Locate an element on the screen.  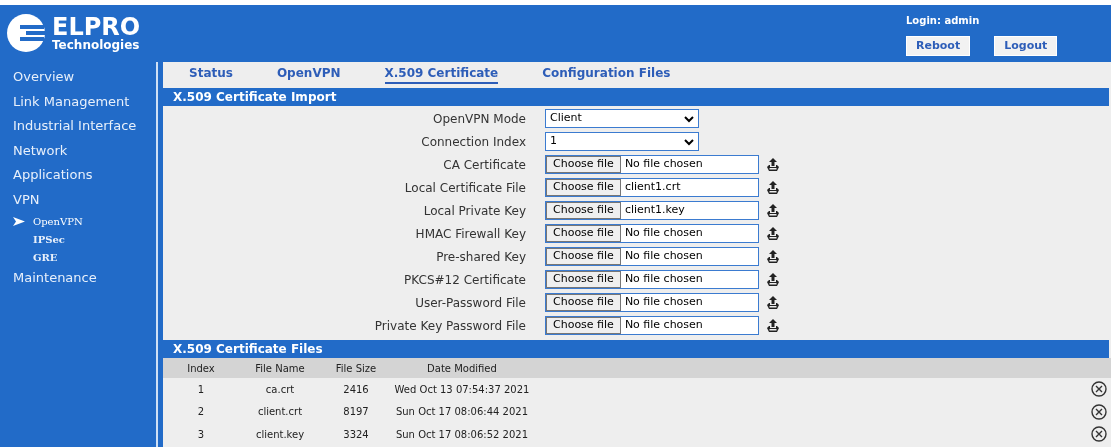
sidebar-item: Maintenance is located at coordinates (78, 278).